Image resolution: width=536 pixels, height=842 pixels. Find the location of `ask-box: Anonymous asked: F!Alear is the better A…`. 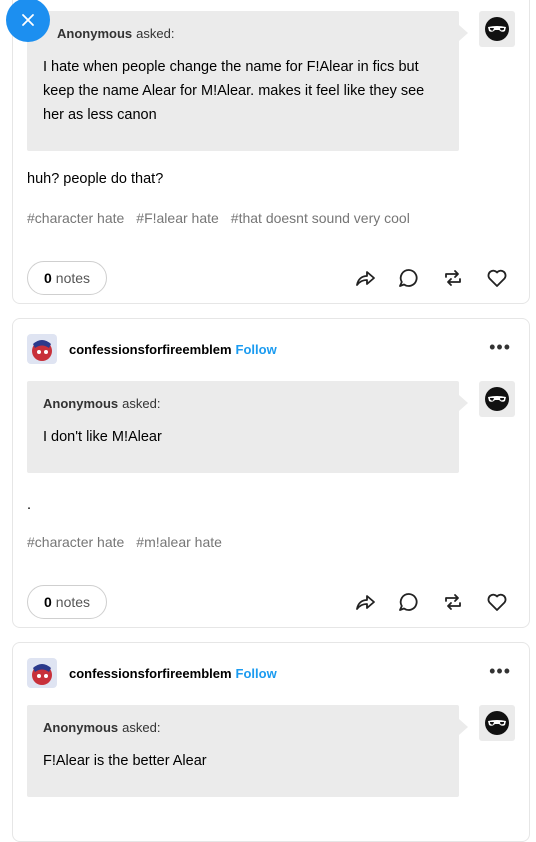

ask-box: Anonymous asked: F!Alear is the better A… is located at coordinates (247, 751).